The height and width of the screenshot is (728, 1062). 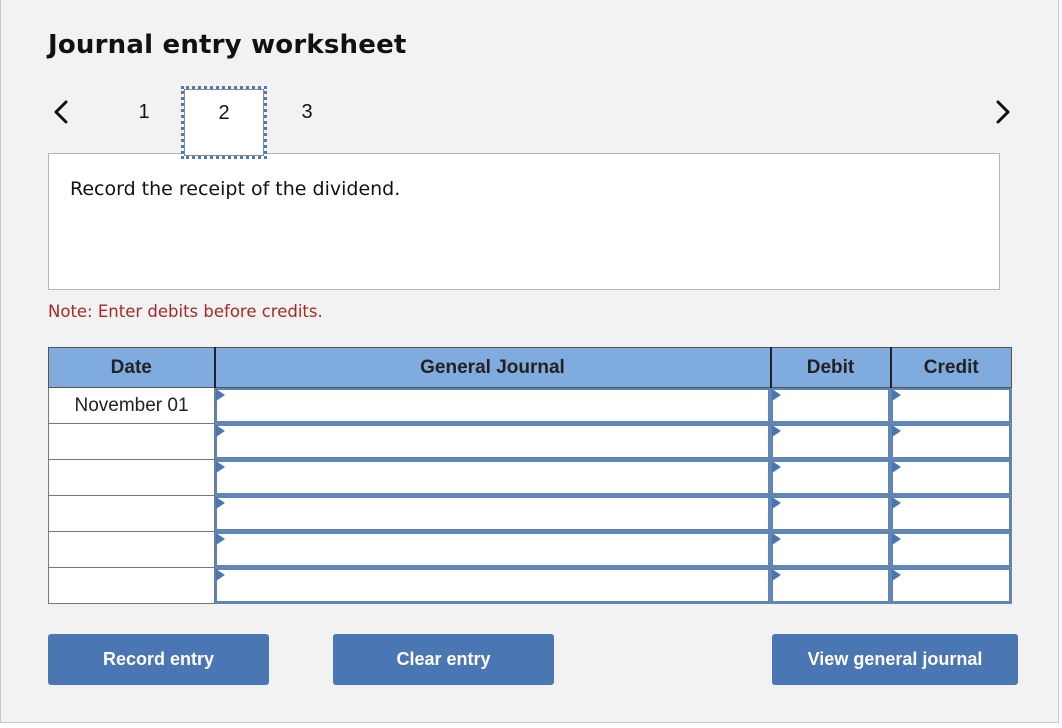 What do you see at coordinates (235, 189) in the screenshot?
I see `instruction-text: Record the receipt of the dividend.` at bounding box center [235, 189].